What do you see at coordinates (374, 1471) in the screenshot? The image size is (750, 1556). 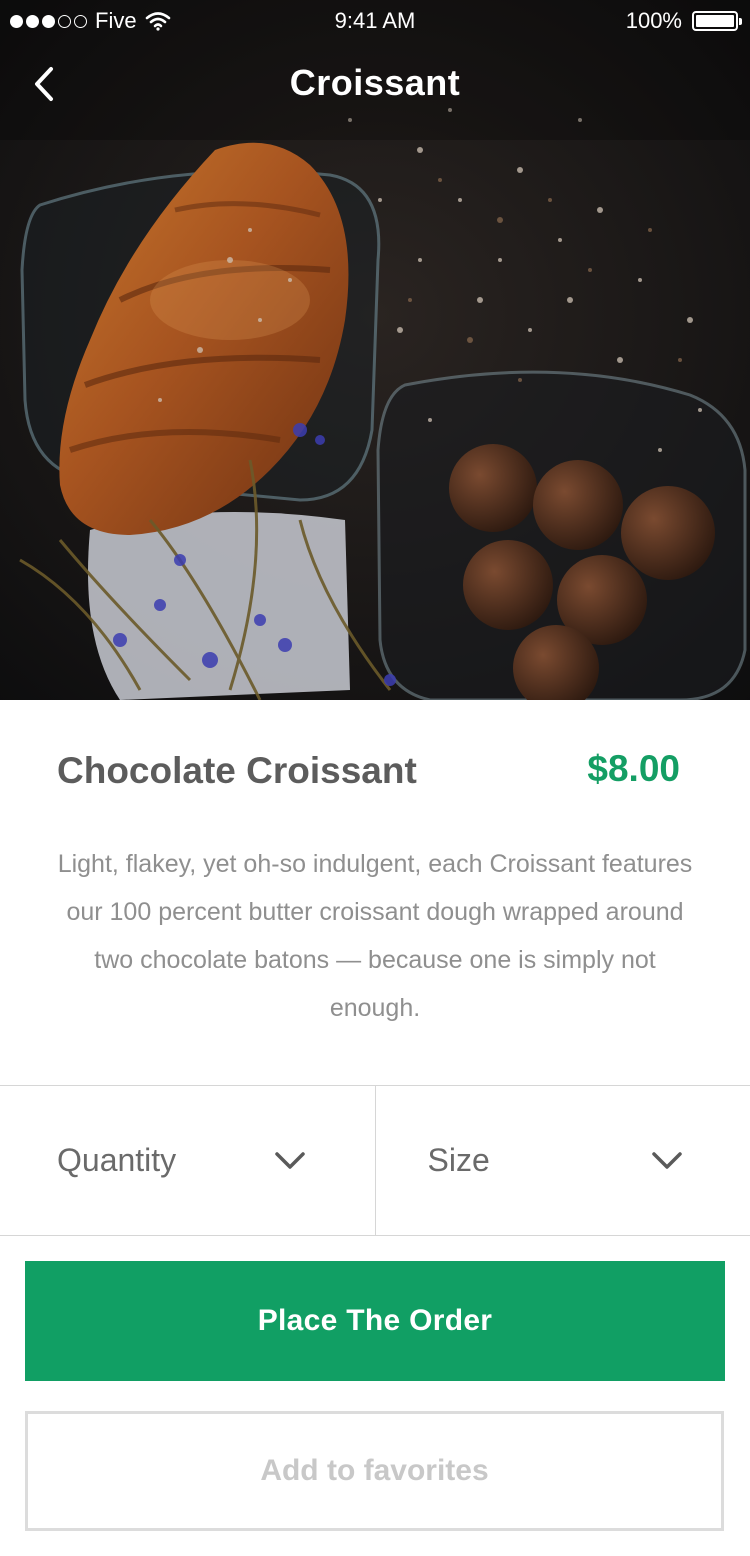 I see `add-to-favorites-button: Add to favorites` at bounding box center [374, 1471].